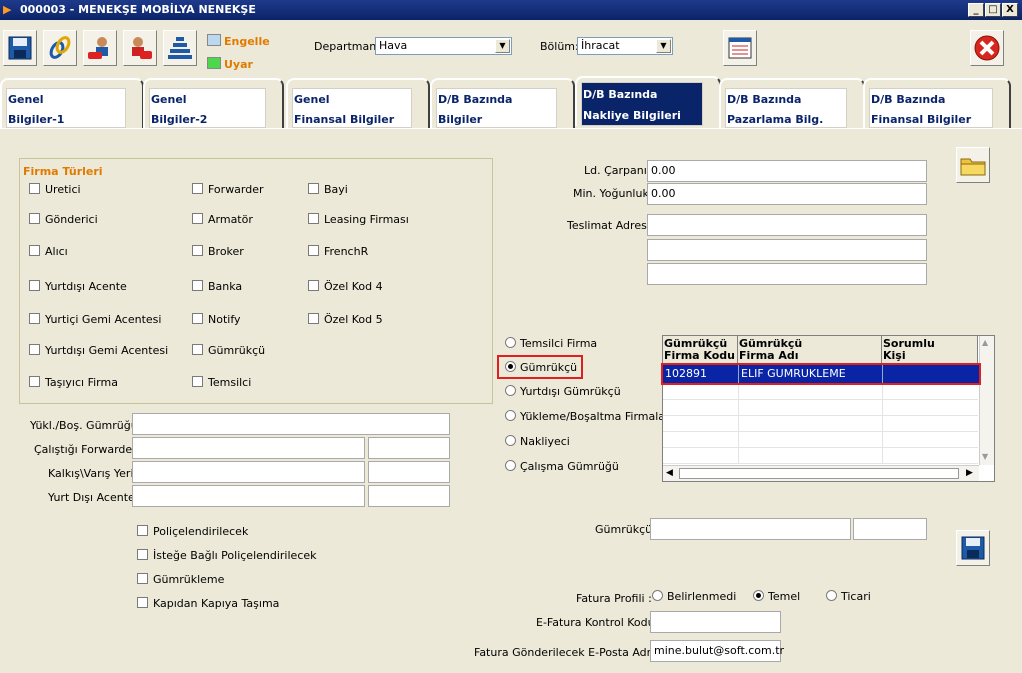 This screenshot has height=673, width=1022. Describe the element at coordinates (787, 225) in the screenshot. I see `teslimat-adresi-line1` at that location.